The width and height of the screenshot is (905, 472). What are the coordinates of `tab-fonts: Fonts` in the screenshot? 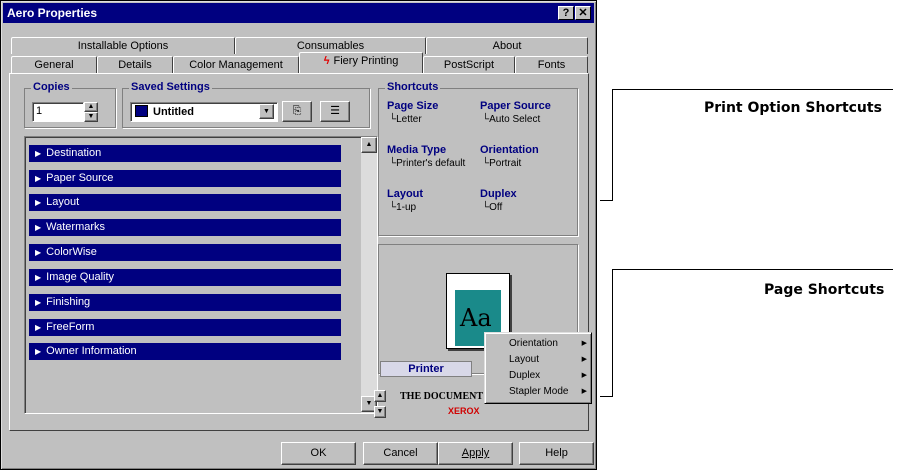 It's located at (551, 64).